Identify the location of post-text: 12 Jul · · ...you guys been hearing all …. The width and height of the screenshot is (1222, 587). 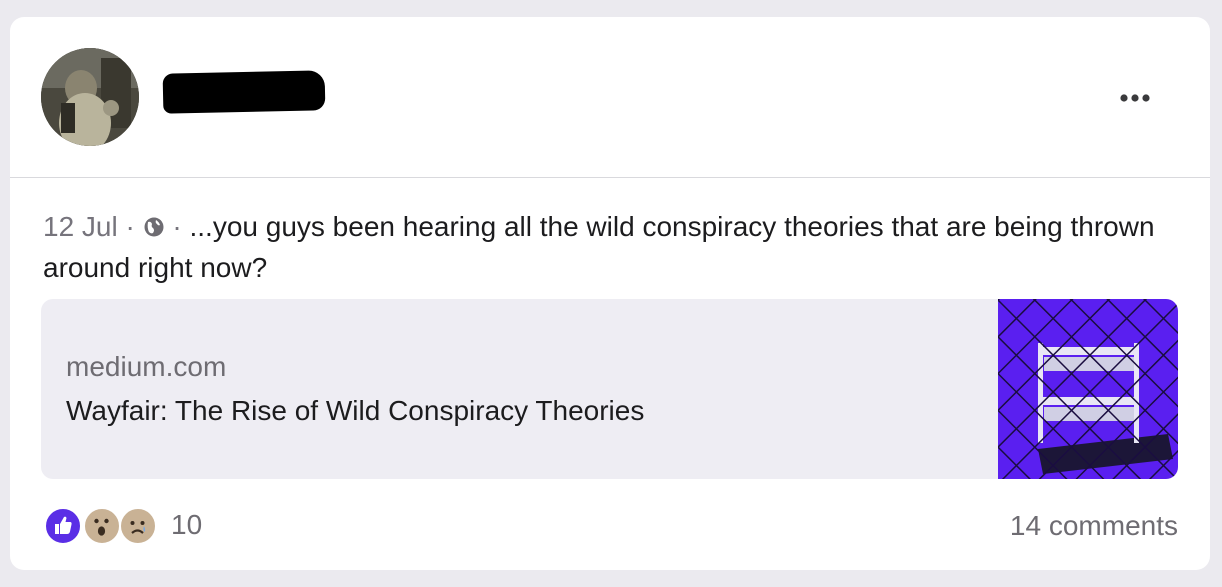
(613, 247).